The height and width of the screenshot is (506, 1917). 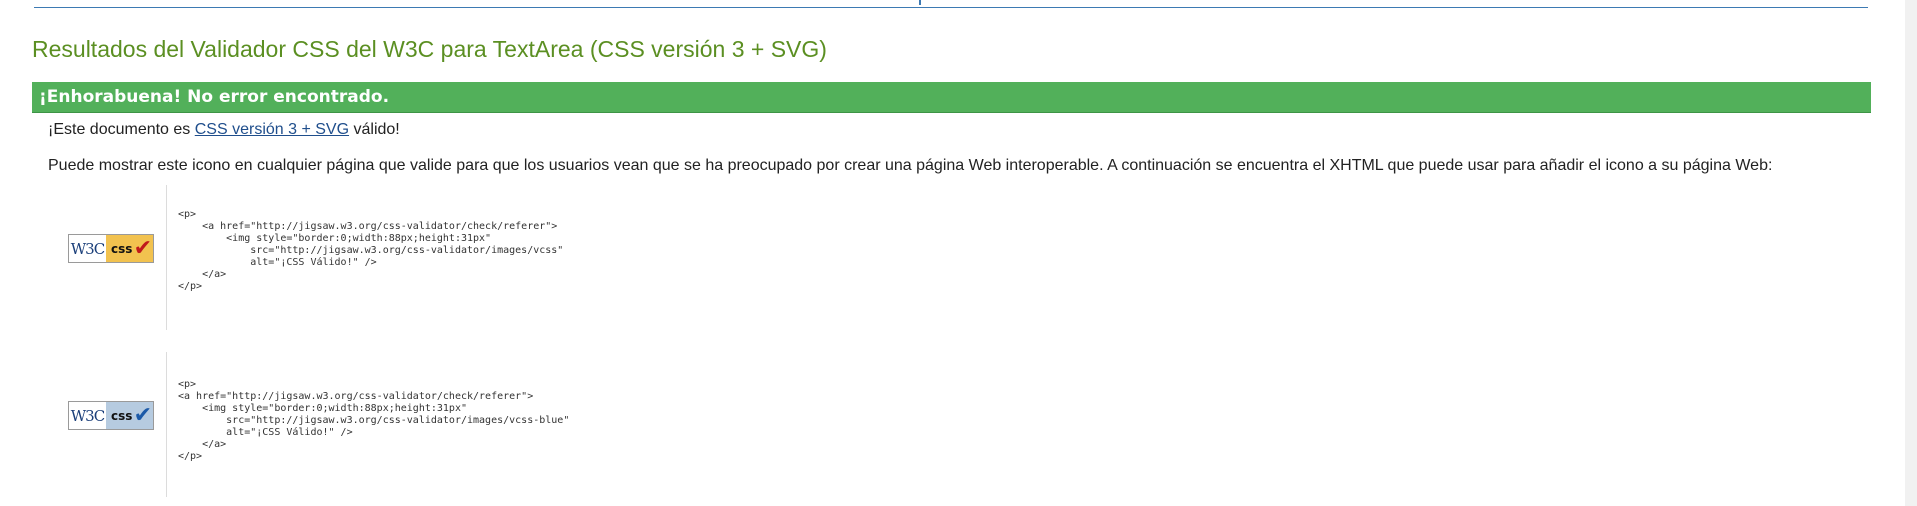 I want to click on divider-mark, so click(x=920, y=2).